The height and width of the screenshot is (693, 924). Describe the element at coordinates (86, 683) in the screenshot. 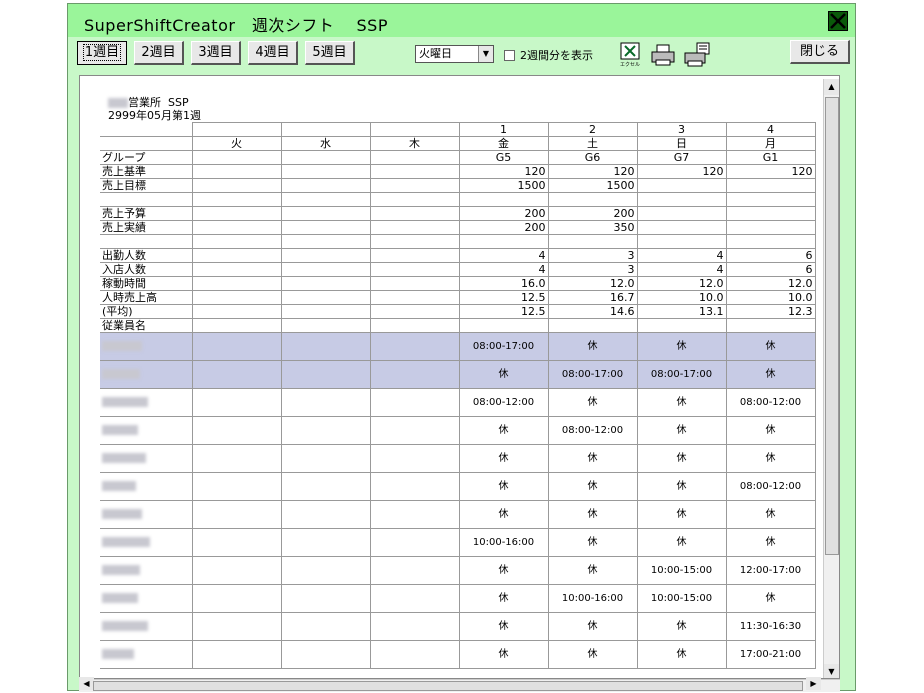

I see `scroll-left-icon: ◀` at that location.